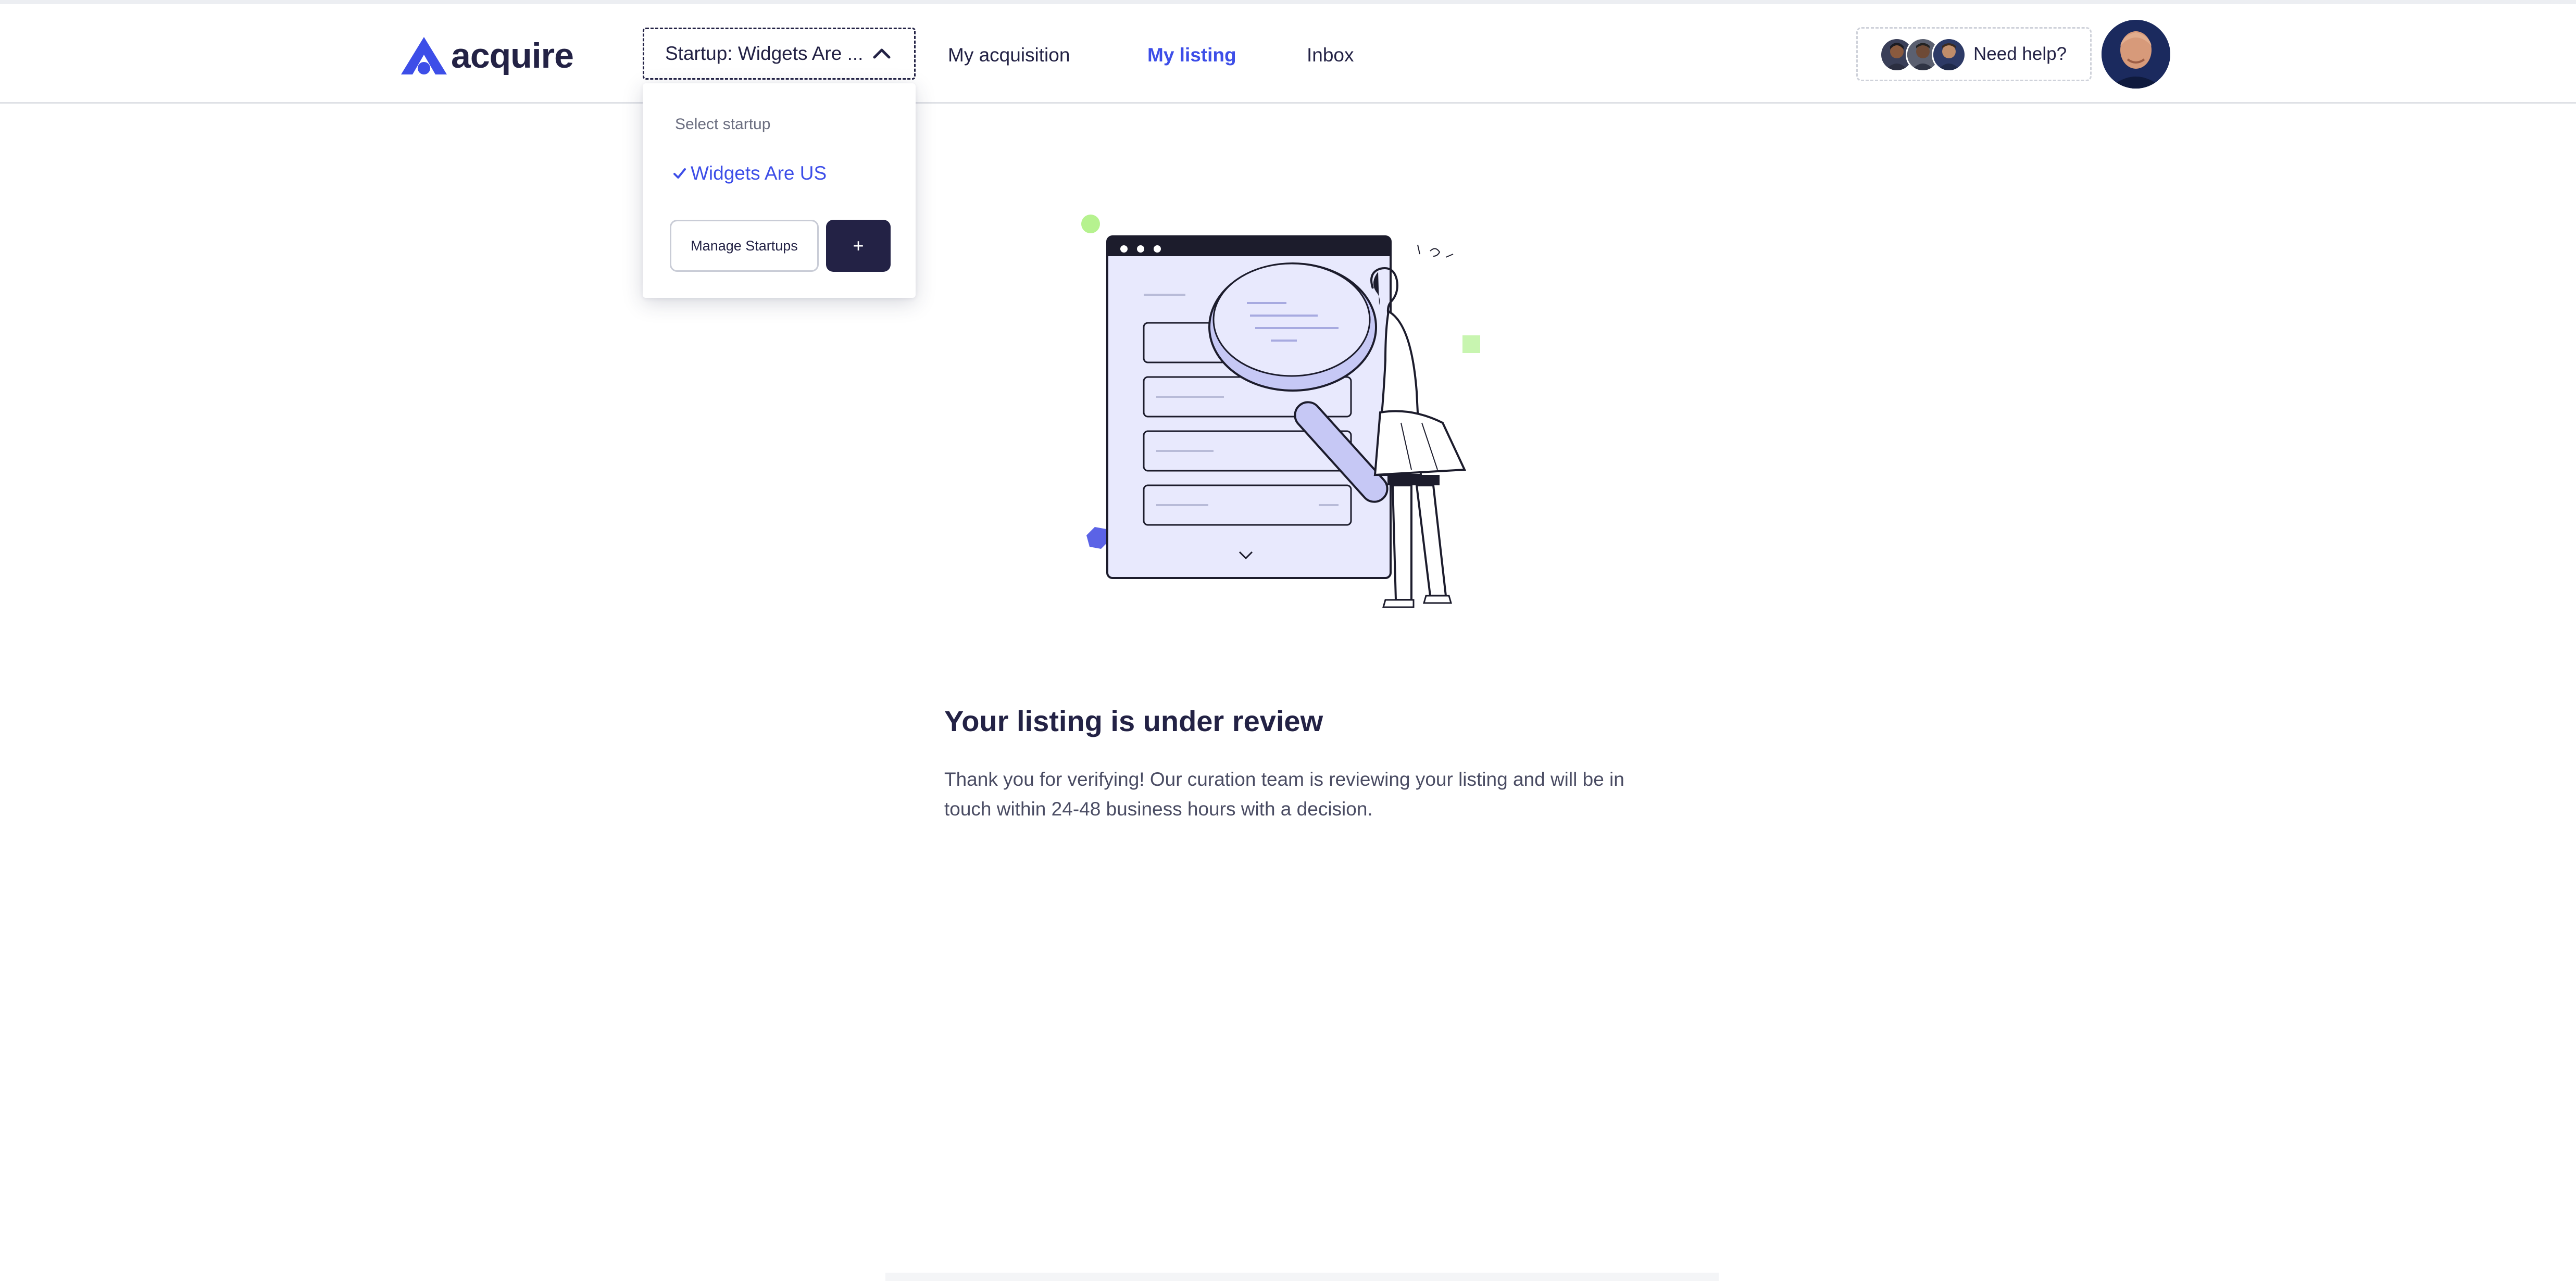 This screenshot has width=2576, height=1281. Describe the element at coordinates (882, 53) in the screenshot. I see `chevron-up-icon` at that location.